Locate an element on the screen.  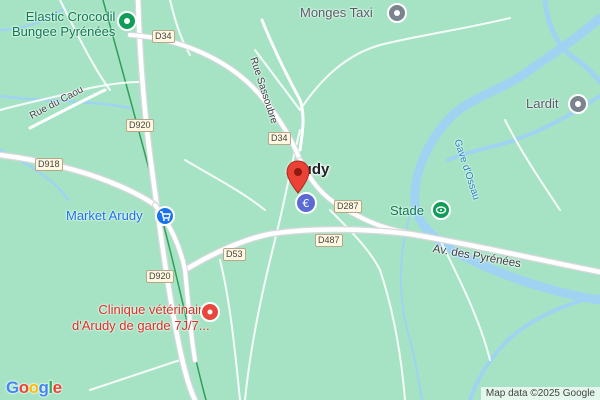
poi-label-line: Clinique vétérinaire is located at coordinates (154, 309).